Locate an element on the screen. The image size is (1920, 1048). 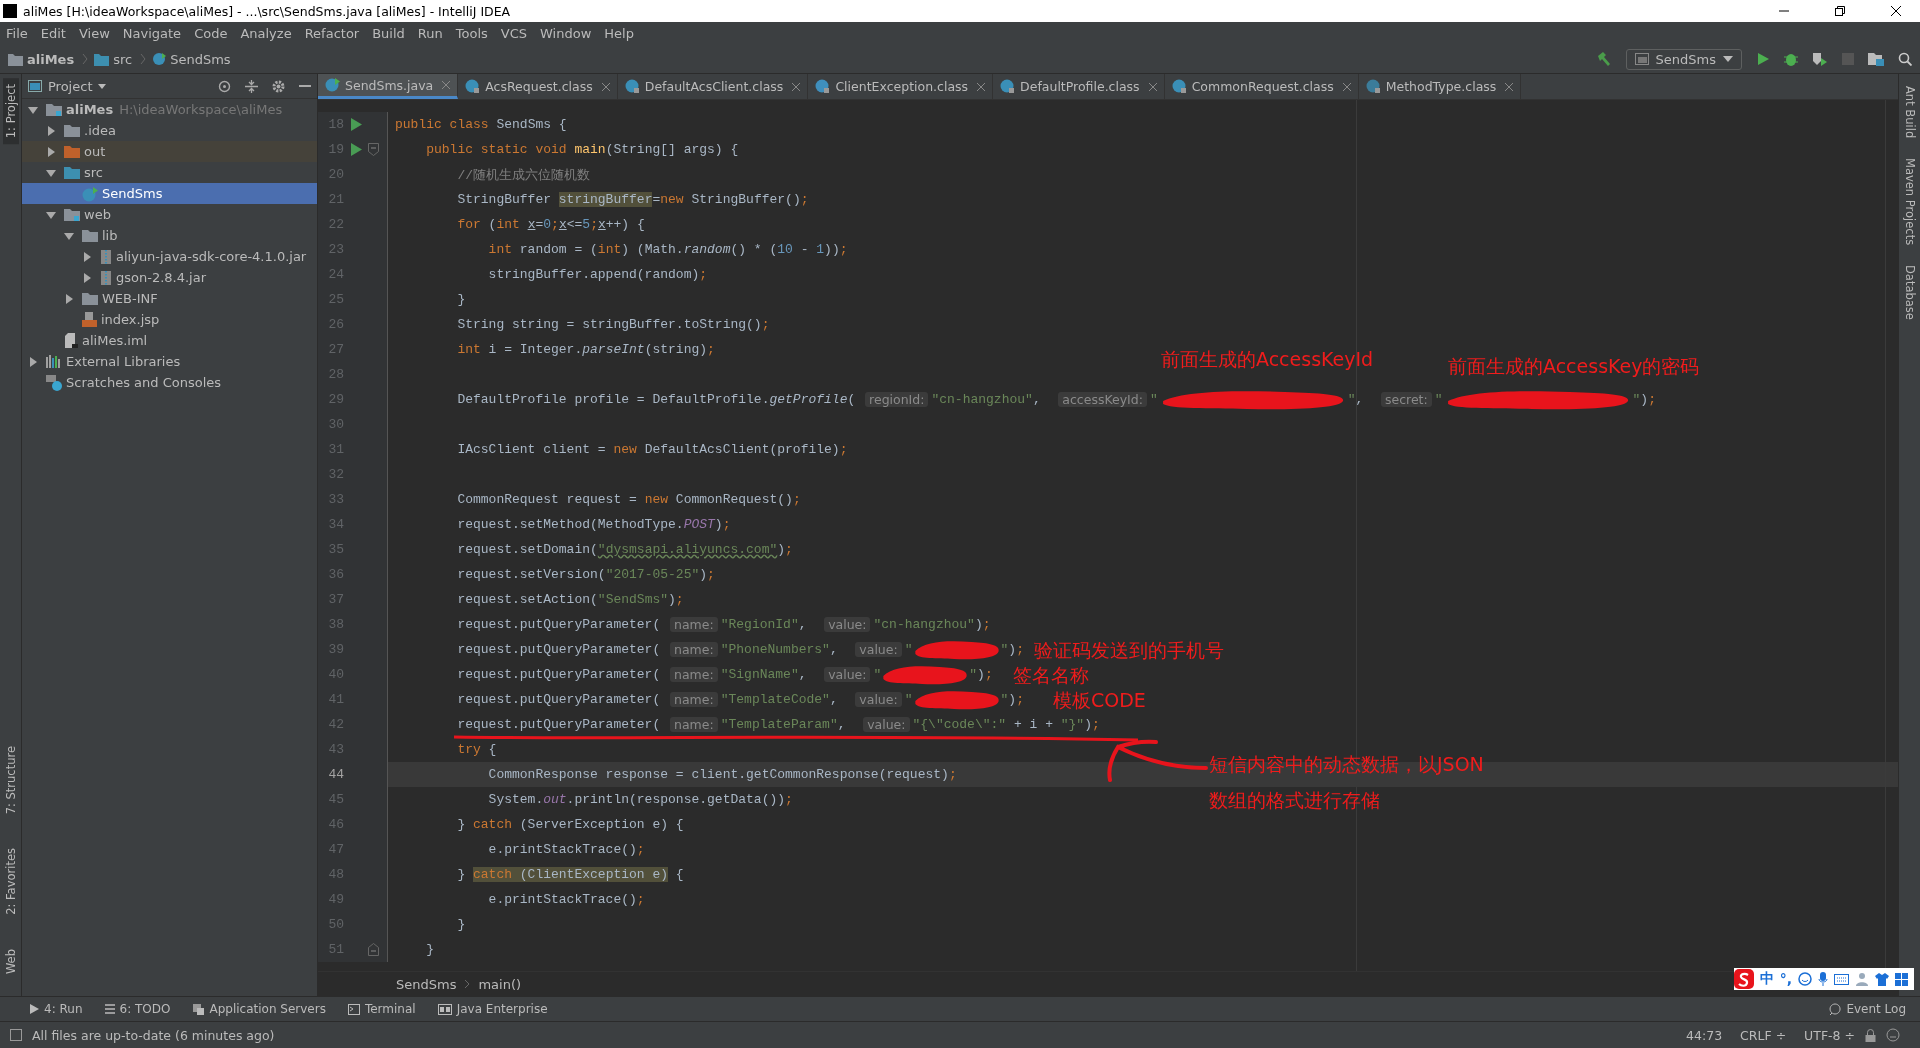
editor-tab: DefaultProfile.class is located at coordinates (1079, 86).